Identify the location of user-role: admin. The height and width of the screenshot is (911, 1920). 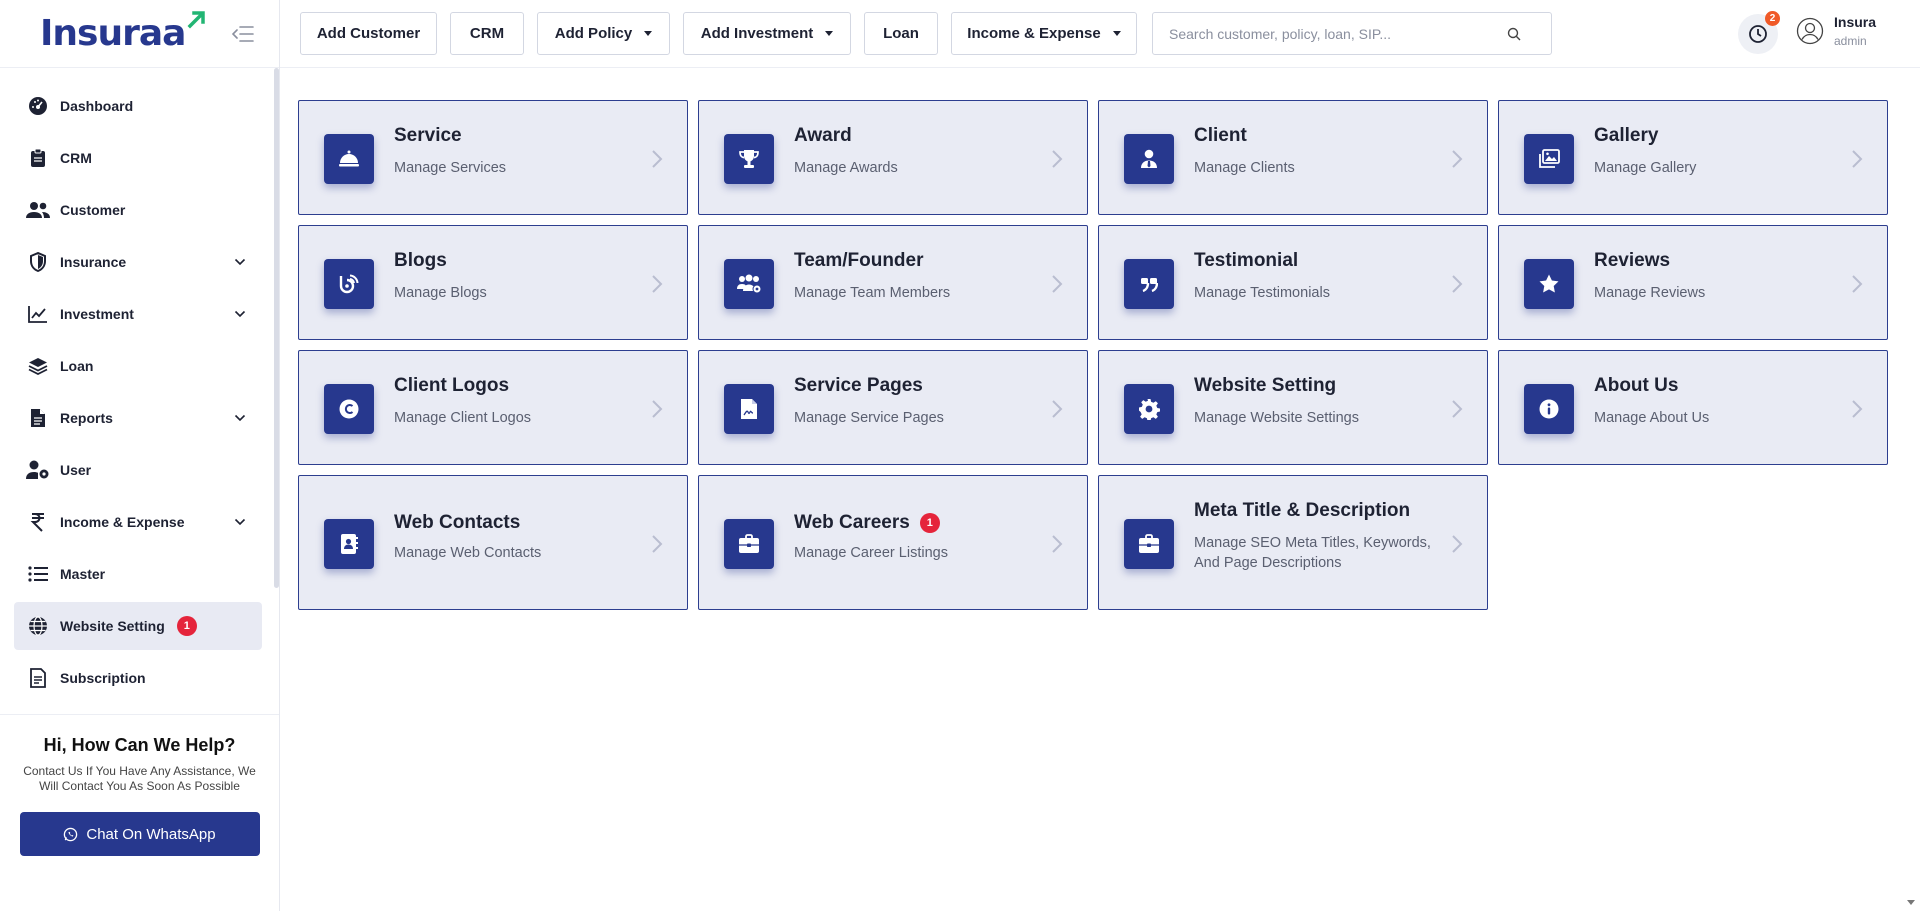
(1850, 41).